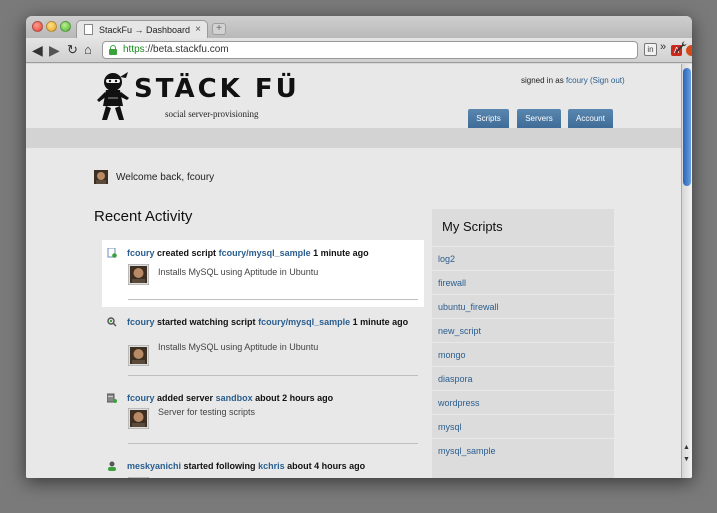  Describe the element at coordinates (51, 26) in the screenshot. I see `window-minimize-button` at that location.